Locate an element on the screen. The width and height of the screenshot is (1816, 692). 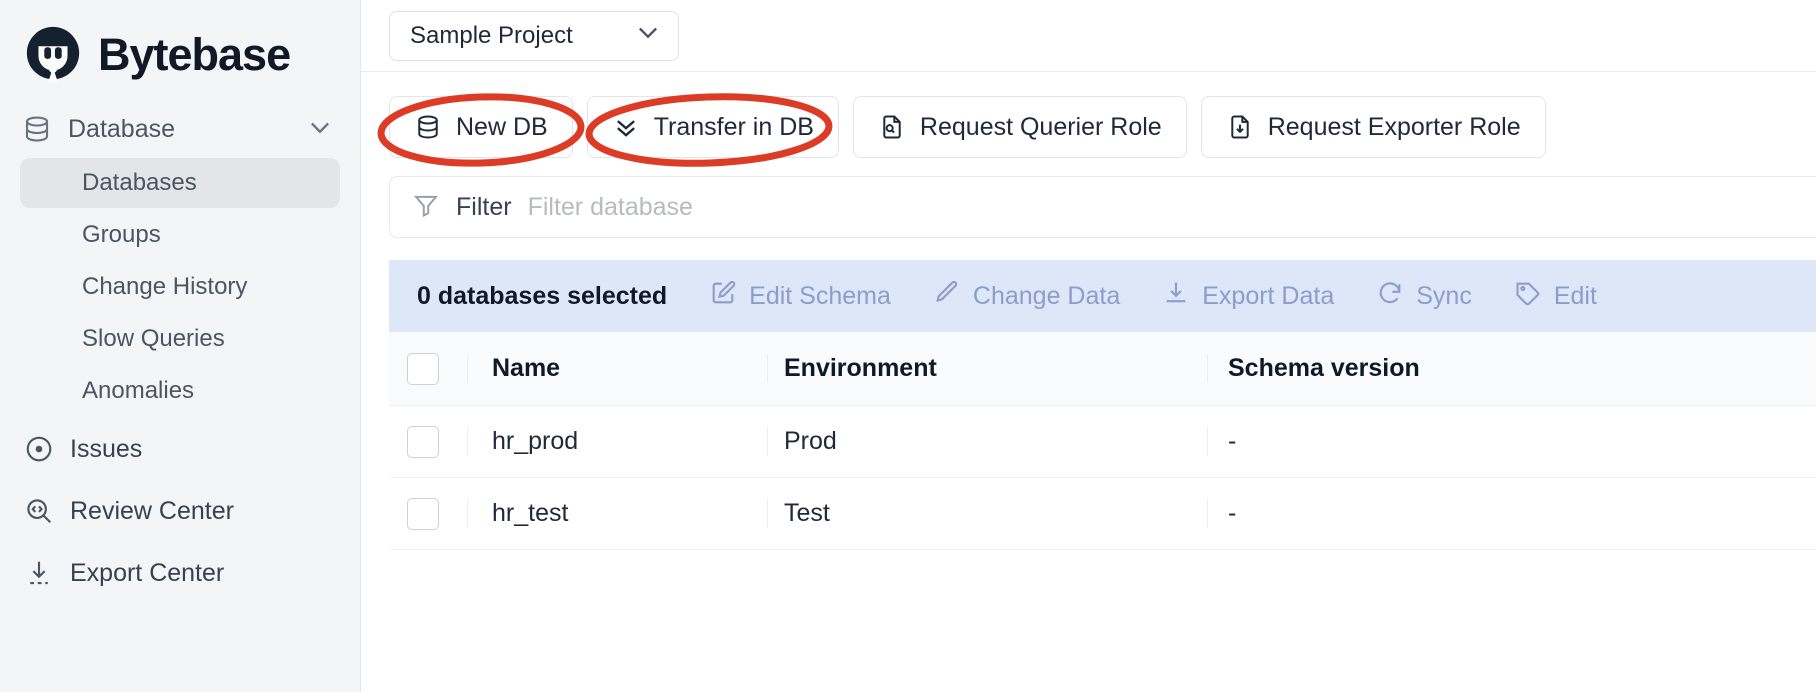
project-selector: Sample Project is located at coordinates (534, 35).